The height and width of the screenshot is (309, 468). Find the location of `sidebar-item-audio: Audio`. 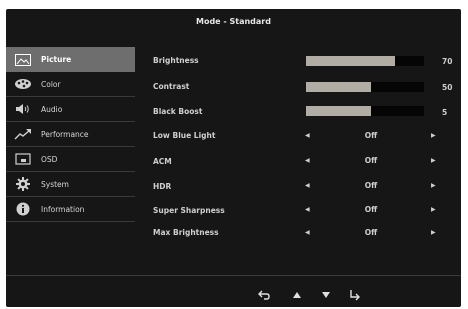

sidebar-item-audio: Audio is located at coordinates (70, 109).